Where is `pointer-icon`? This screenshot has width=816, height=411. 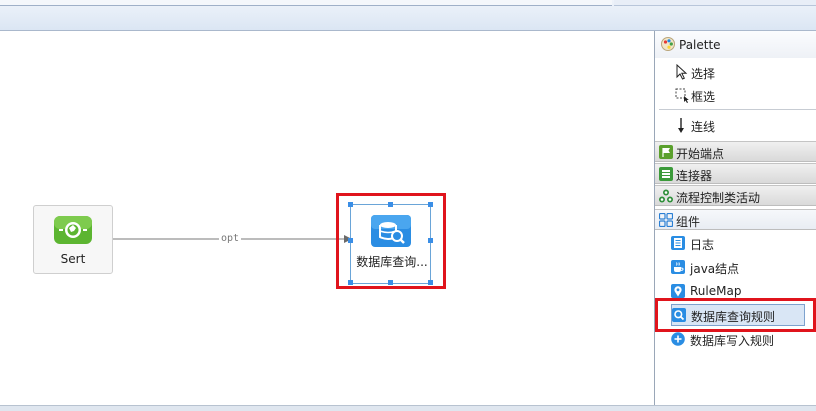
pointer-icon is located at coordinates (682, 72).